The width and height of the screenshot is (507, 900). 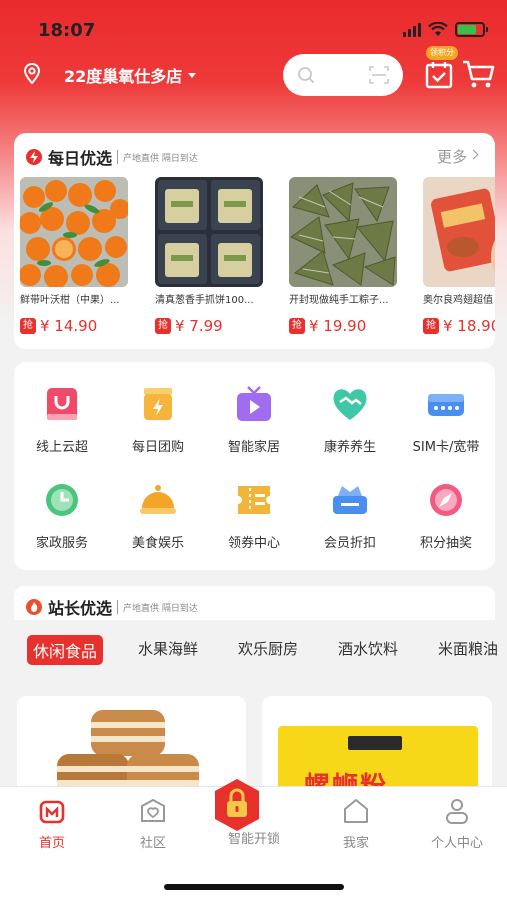 I want to click on product-image-chicken-wings, so click(x=459, y=232).